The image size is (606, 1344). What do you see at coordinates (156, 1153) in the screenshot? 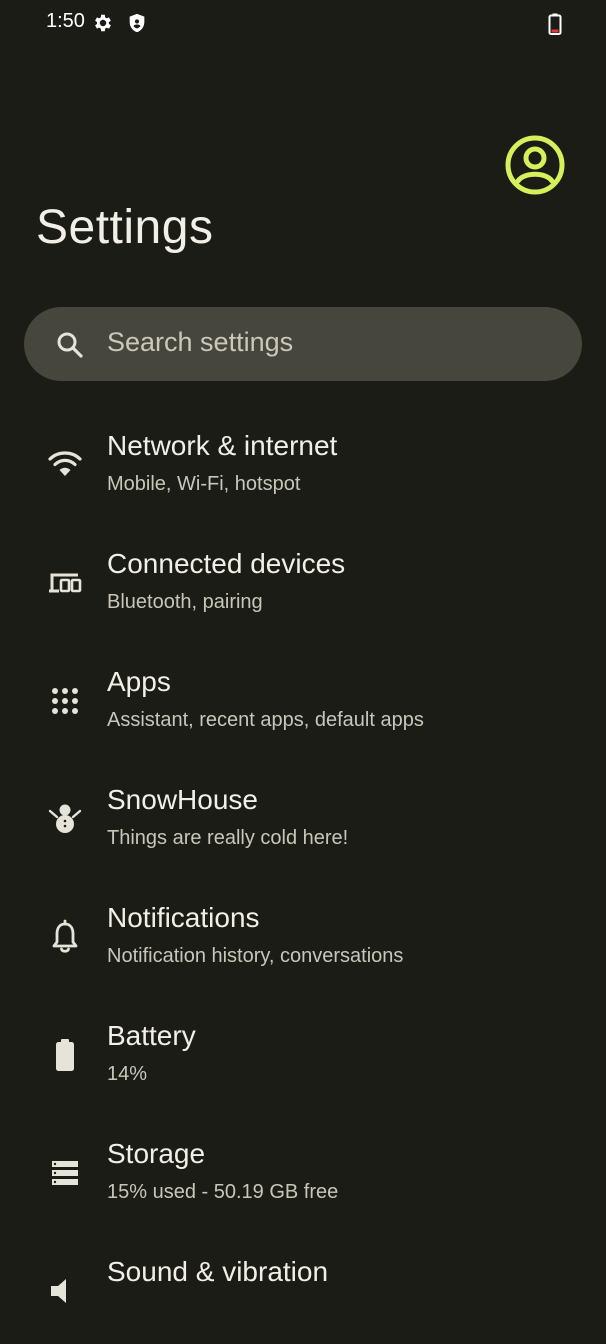
I see `settings-item-title: Storage` at bounding box center [156, 1153].